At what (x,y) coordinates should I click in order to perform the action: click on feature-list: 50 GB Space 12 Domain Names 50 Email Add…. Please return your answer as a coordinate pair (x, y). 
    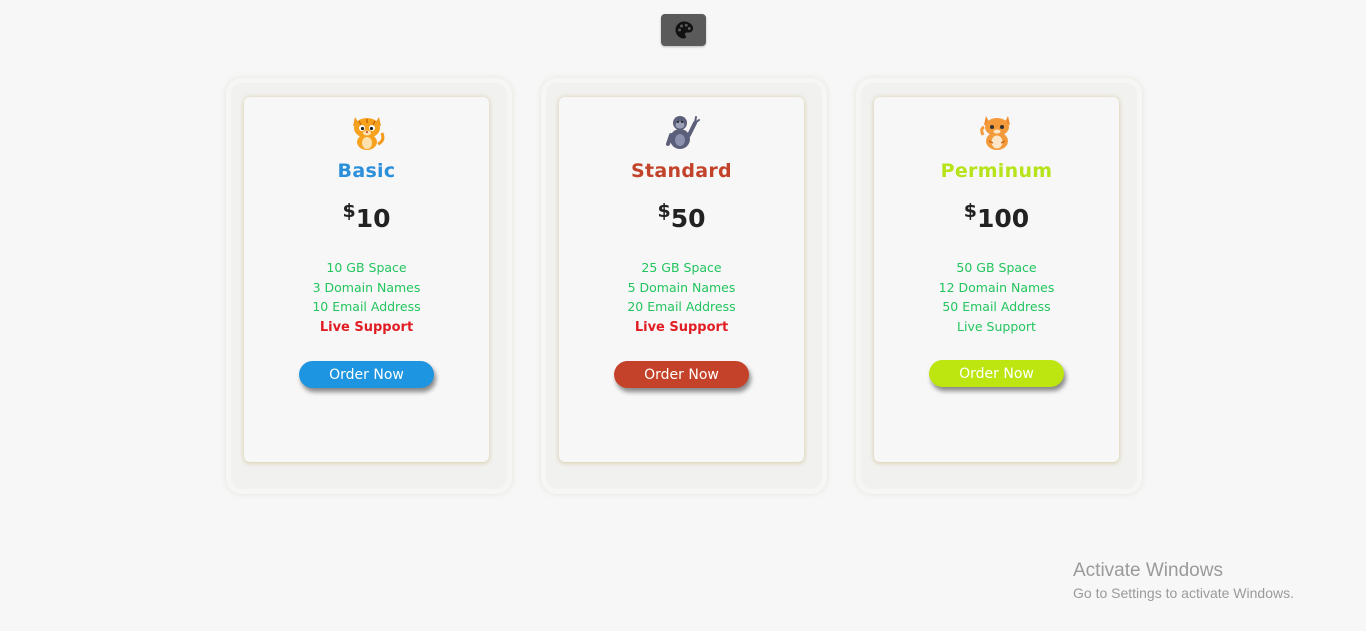
    Looking at the image, I should click on (996, 297).